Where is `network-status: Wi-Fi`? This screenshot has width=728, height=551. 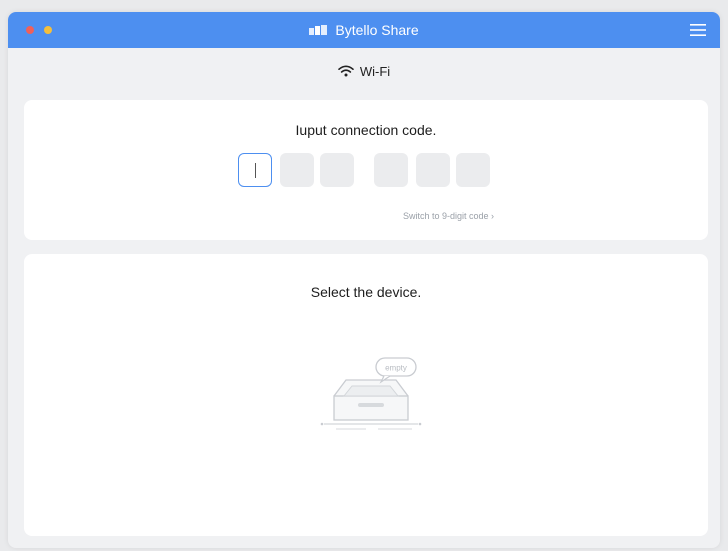 network-status: Wi-Fi is located at coordinates (364, 71).